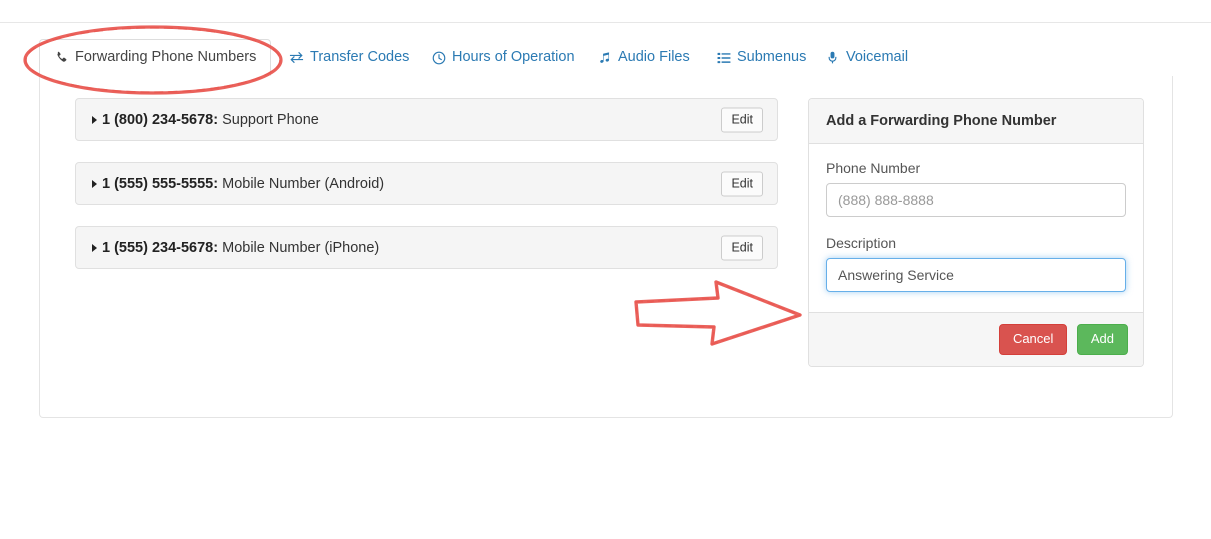  I want to click on list-item-description: Support Phone, so click(270, 119).